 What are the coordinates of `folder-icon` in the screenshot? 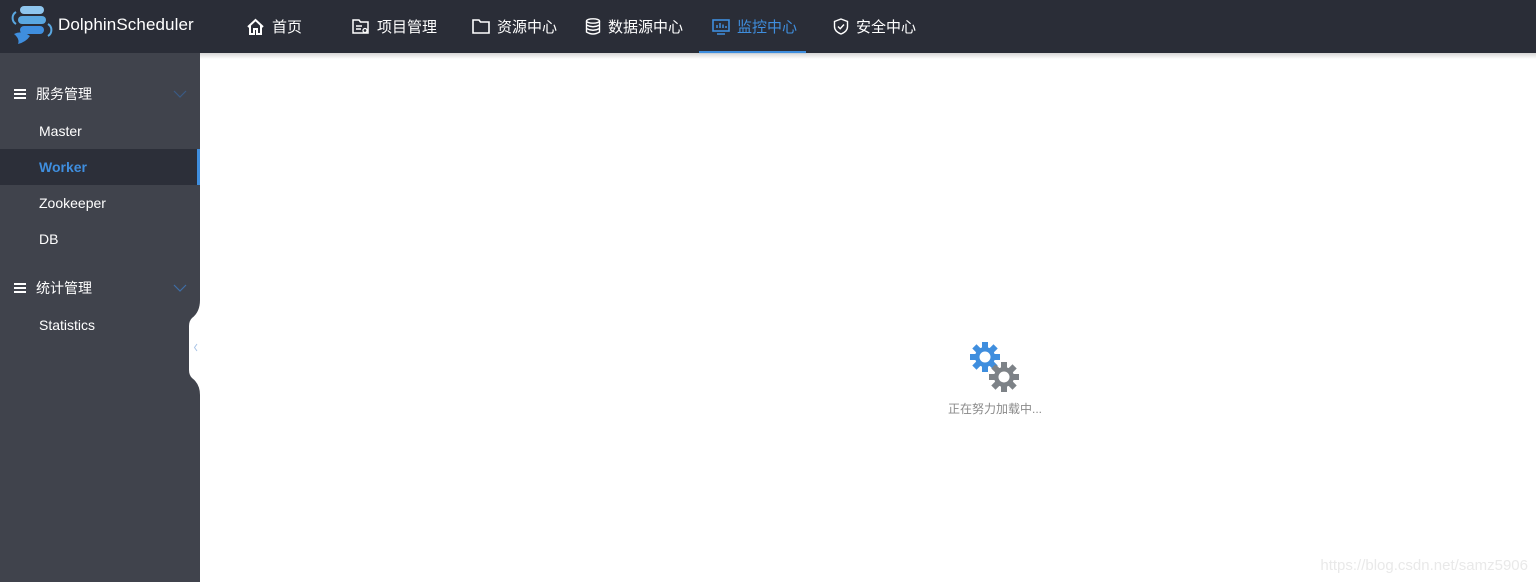 It's located at (481, 26).